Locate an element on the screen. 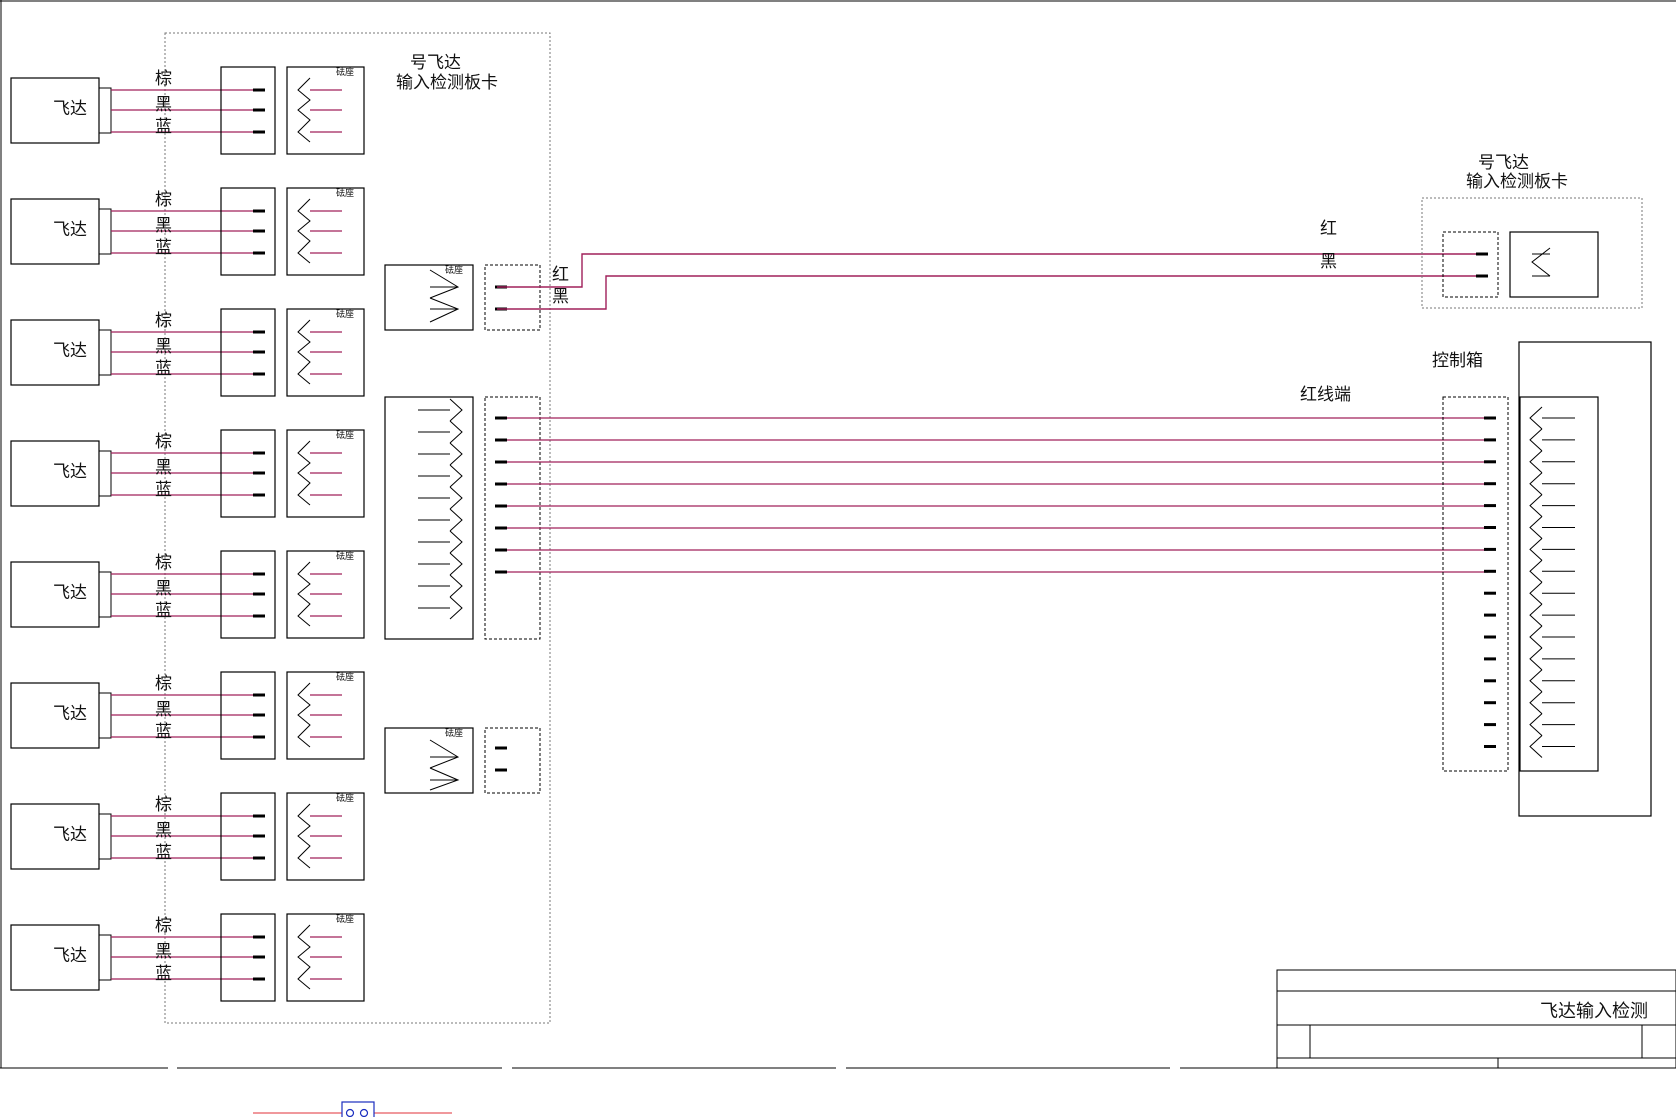 The height and width of the screenshot is (1117, 1676). left-board-title-line2: 输入检测板卡 is located at coordinates (447, 83).